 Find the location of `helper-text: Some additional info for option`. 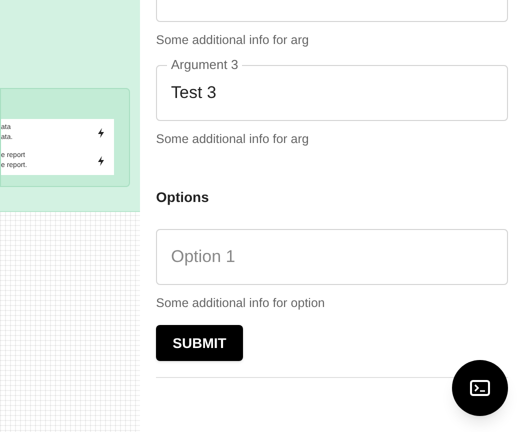

helper-text: Some additional info for option is located at coordinates (241, 303).